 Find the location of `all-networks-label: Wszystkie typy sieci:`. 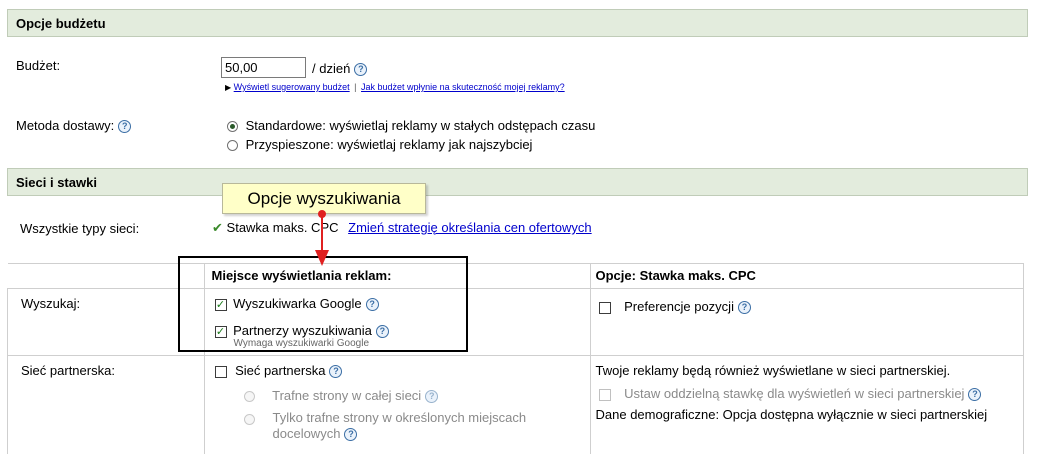

all-networks-label: Wszystkie typy sieci: is located at coordinates (80, 228).